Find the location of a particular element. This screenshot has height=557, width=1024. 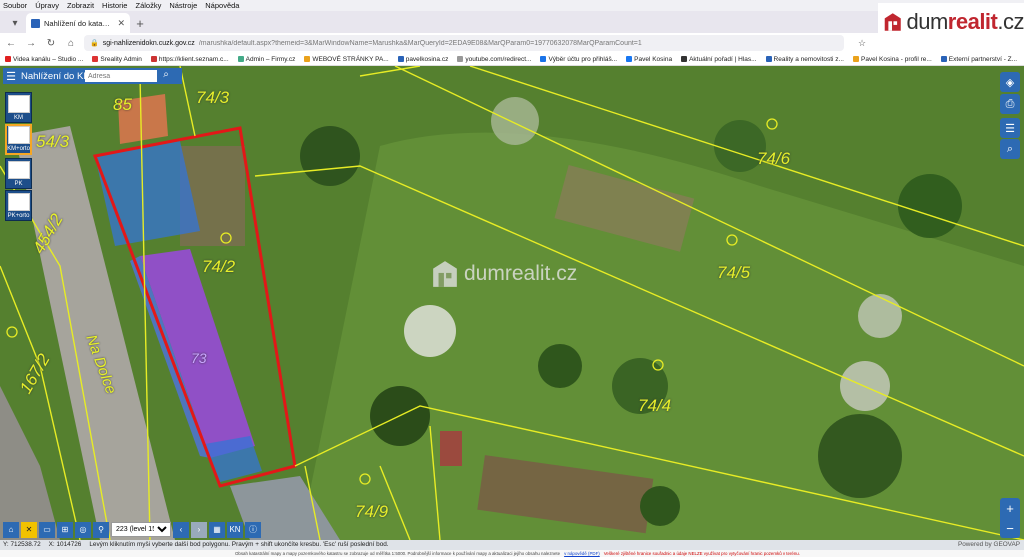

reload-icon: ↻ is located at coordinates (51, 43).